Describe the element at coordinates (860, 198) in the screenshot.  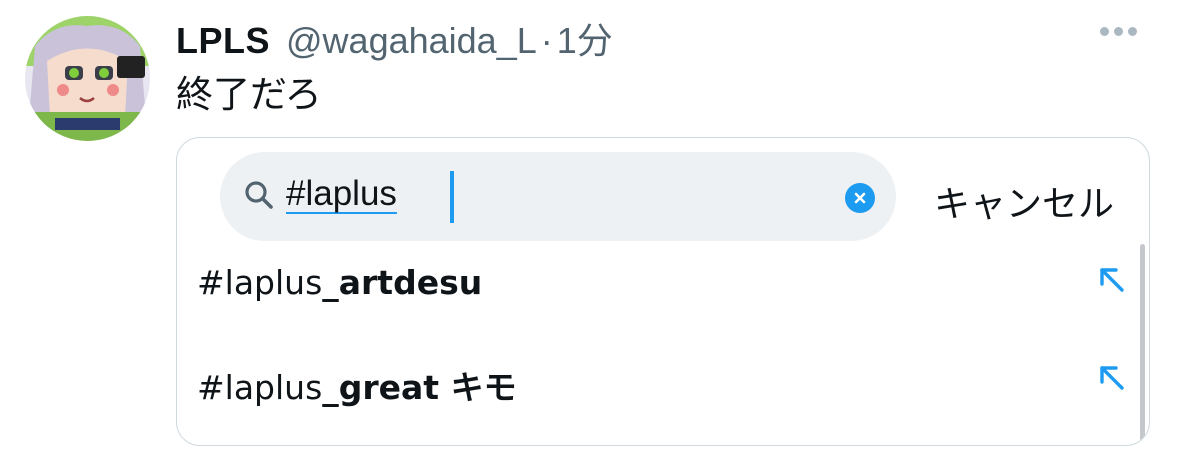
I see `clear-x-icon` at that location.